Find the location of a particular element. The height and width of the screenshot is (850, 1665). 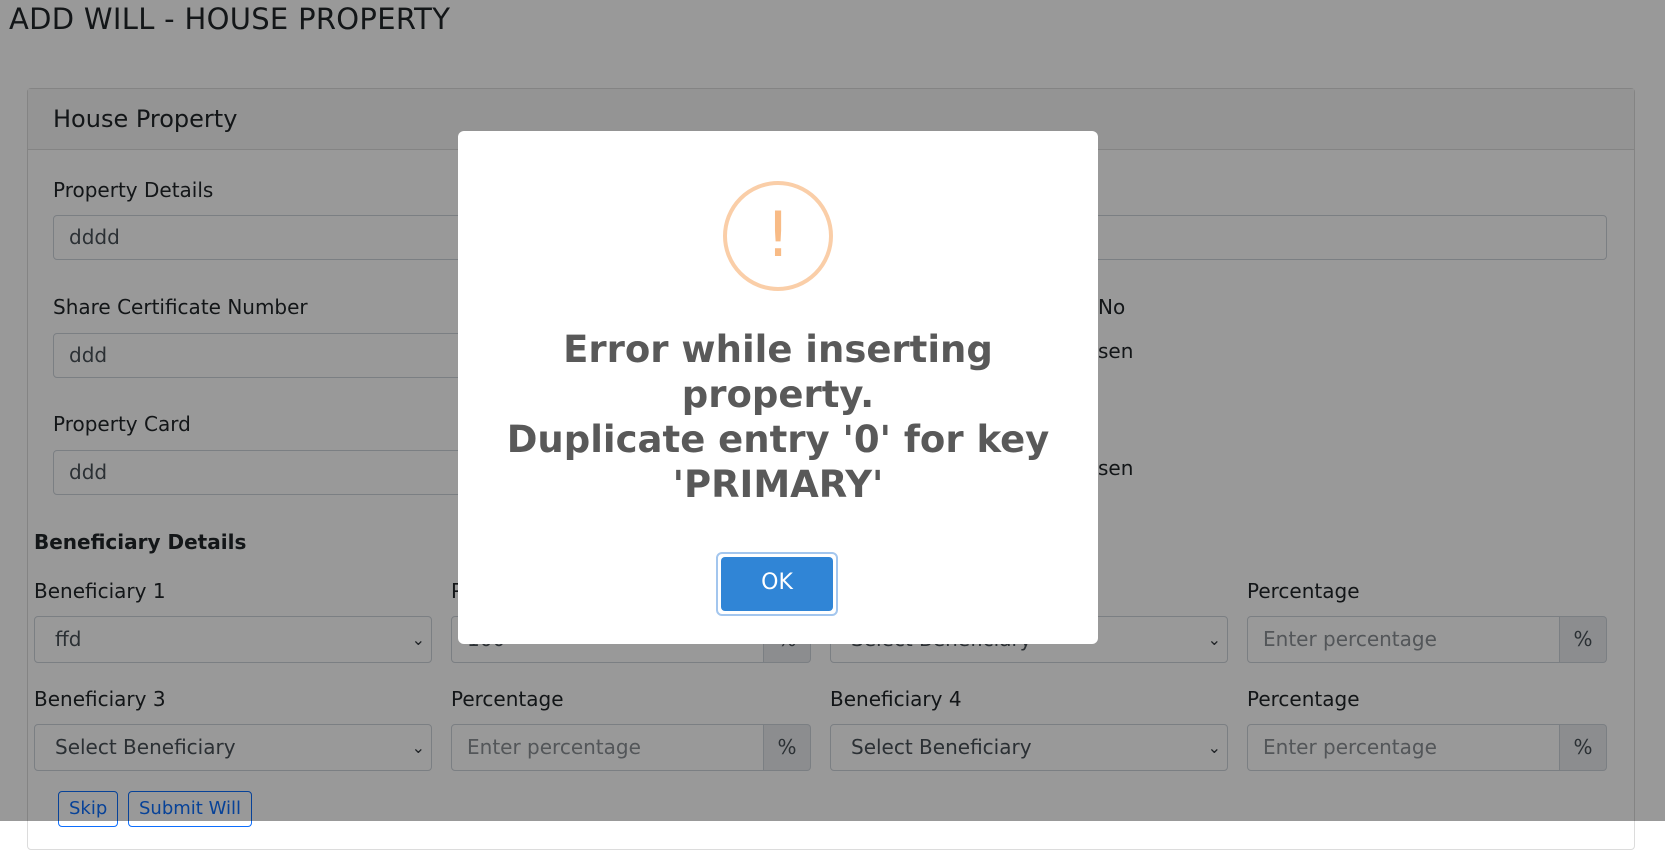

ok-button-focus-ring: OK is located at coordinates (777, 584).